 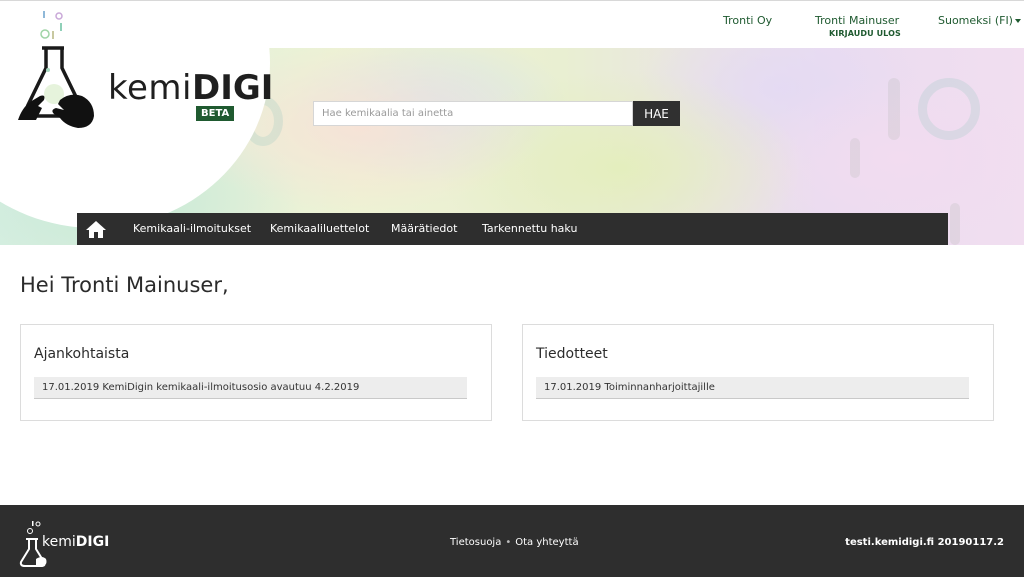 I want to click on logo-wordmark: kemiDIGI, so click(x=190, y=88).